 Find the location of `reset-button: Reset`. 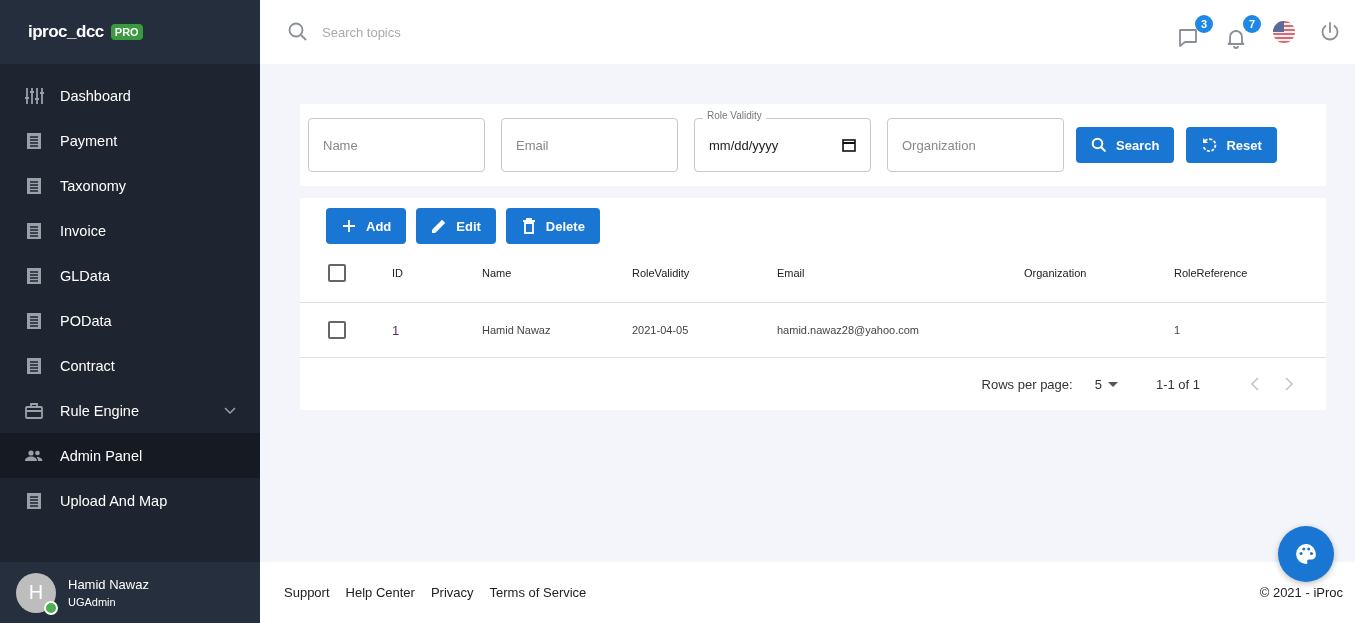

reset-button: Reset is located at coordinates (1231, 145).